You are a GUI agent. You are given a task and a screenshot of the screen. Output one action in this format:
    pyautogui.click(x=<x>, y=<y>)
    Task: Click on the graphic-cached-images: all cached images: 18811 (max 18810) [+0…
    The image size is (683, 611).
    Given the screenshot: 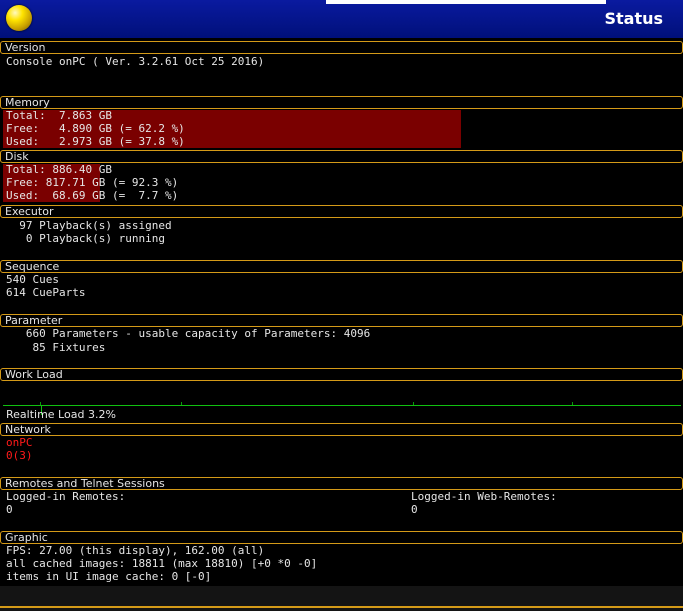 What is the action you would take?
    pyautogui.click(x=162, y=563)
    